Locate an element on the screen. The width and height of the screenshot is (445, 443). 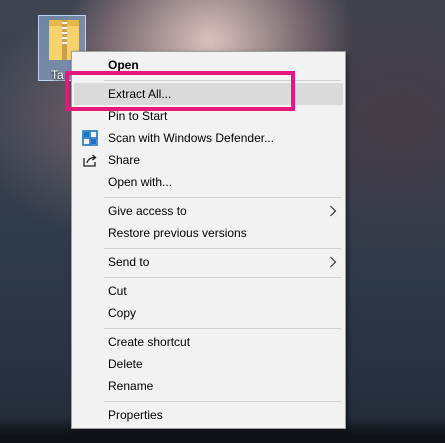
menu-item-restore-versions: Restore previous versions is located at coordinates (208, 233).